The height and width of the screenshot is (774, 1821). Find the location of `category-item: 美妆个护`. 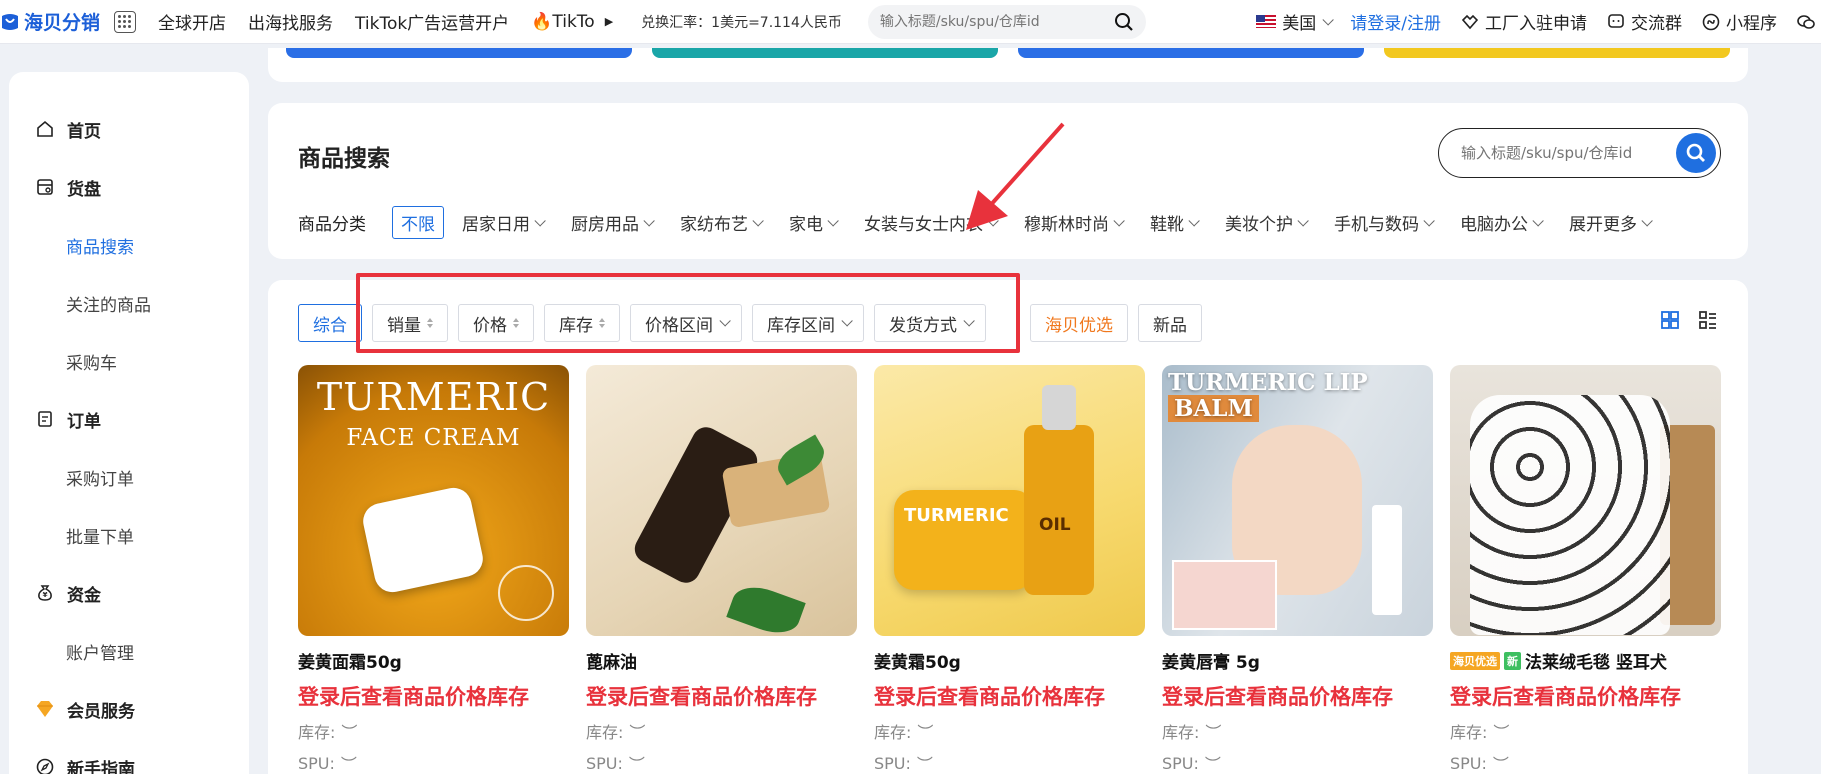

category-item: 美妆个护 is located at coordinates (1267, 222).